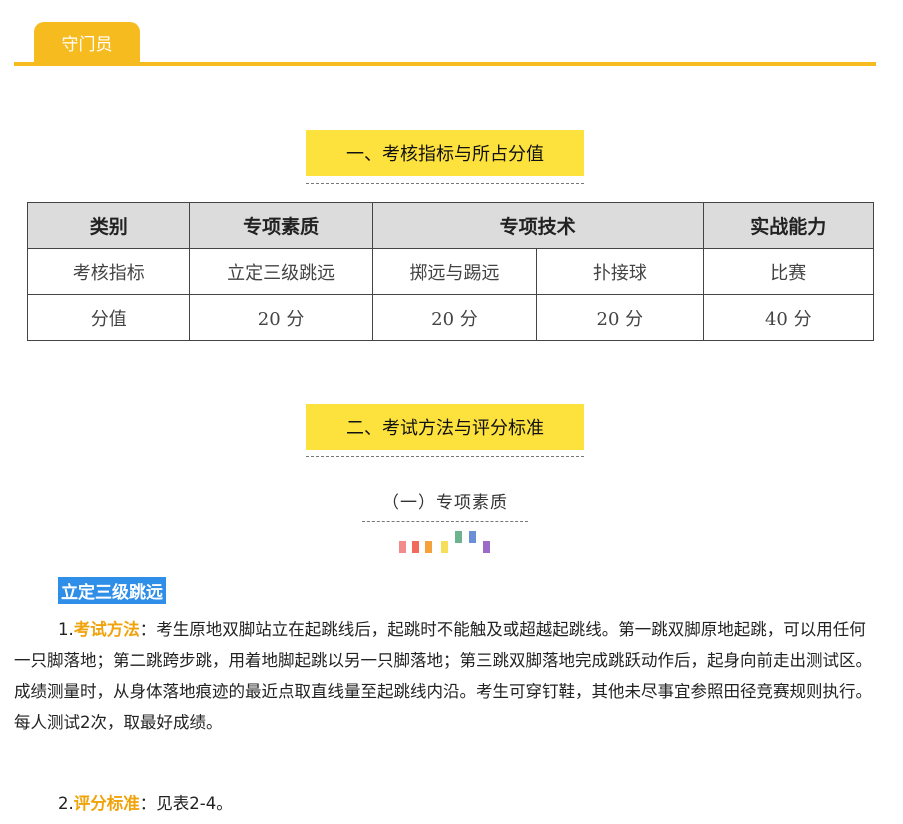 This screenshot has height=824, width=903. Describe the element at coordinates (281, 271) in the screenshot. I see `table-cell: 立定三级跳远` at that location.